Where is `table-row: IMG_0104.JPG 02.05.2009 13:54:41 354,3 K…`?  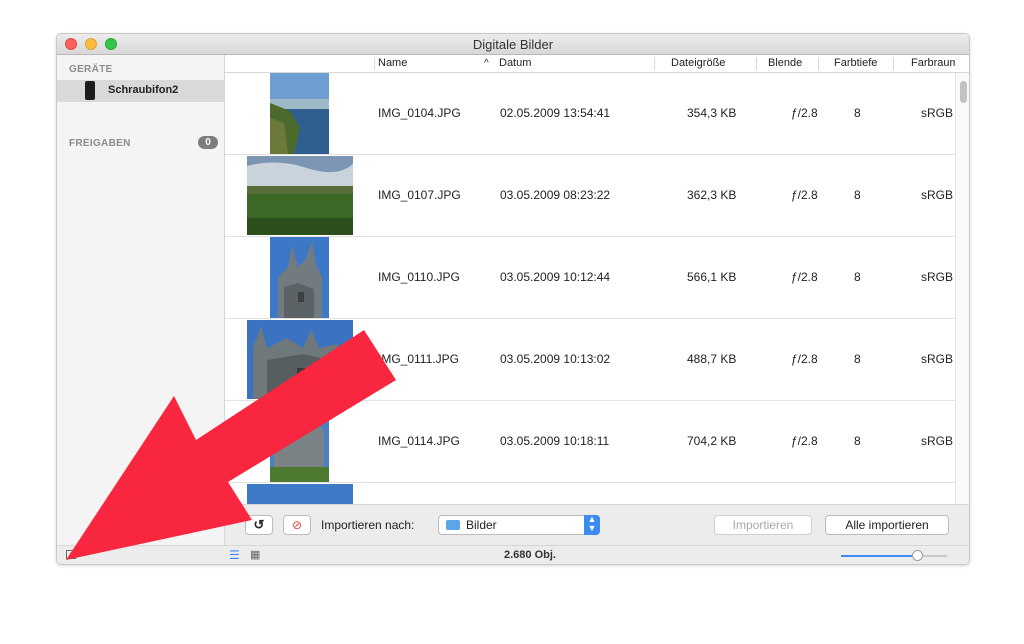 table-row: IMG_0104.JPG 02.05.2009 13:54:41 354,3 K… is located at coordinates (590, 114).